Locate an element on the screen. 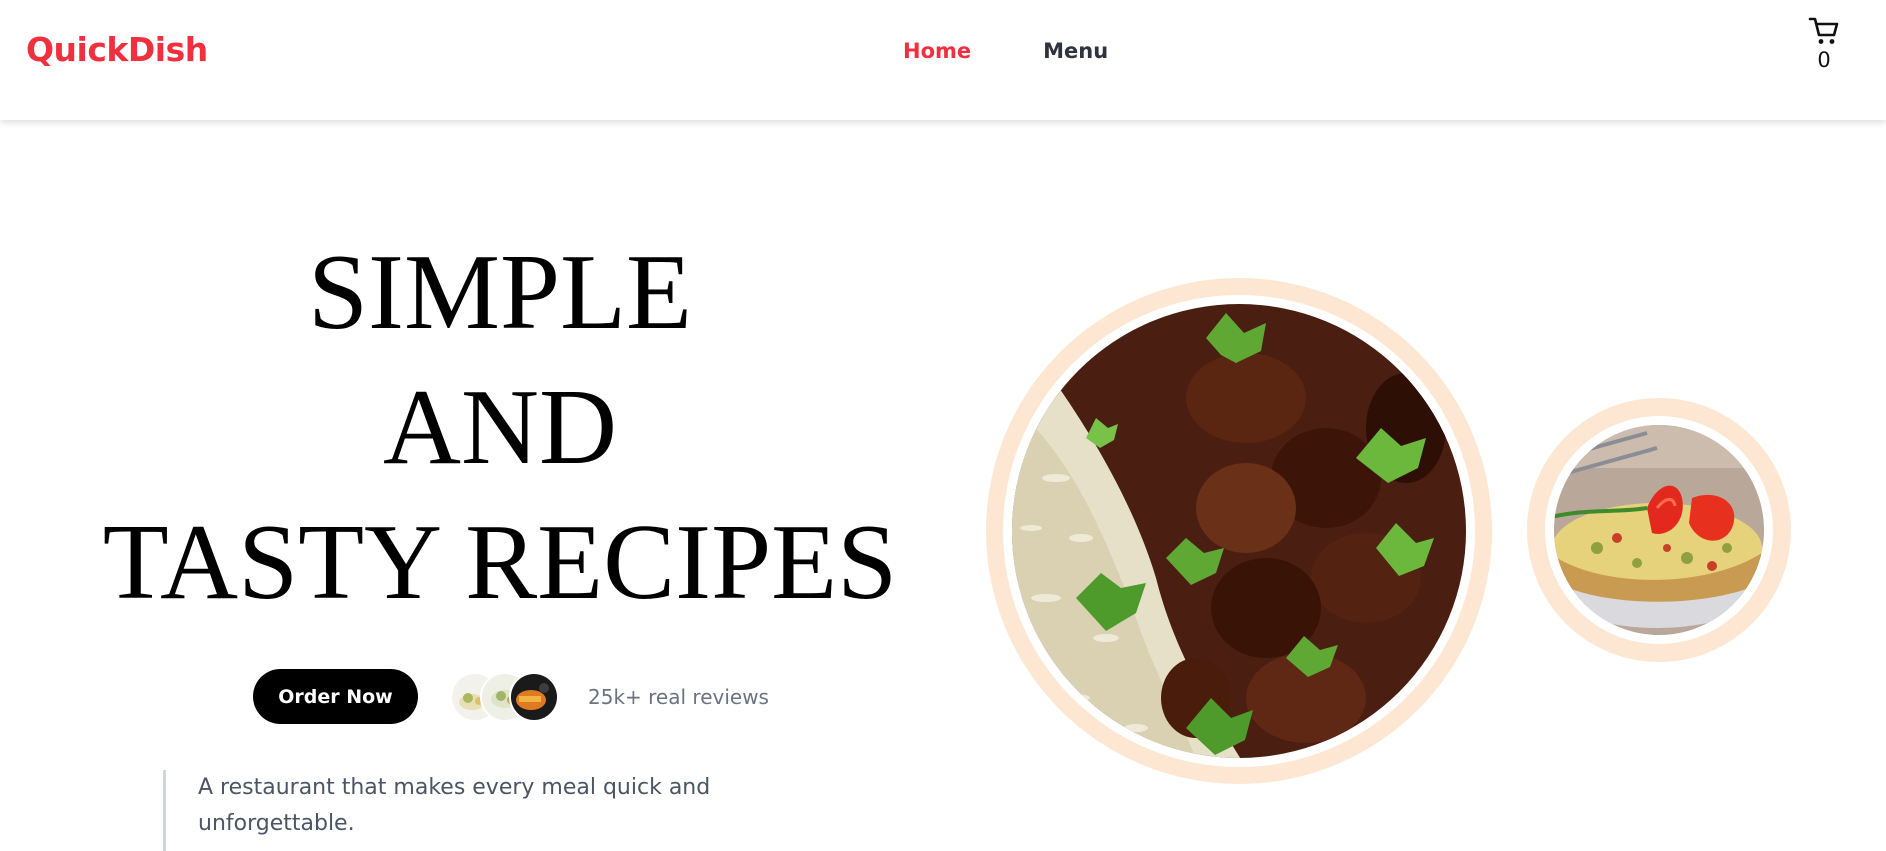 This screenshot has height=851, width=1886. hero-title-line: TASTY RECIPES is located at coordinates (500, 562).